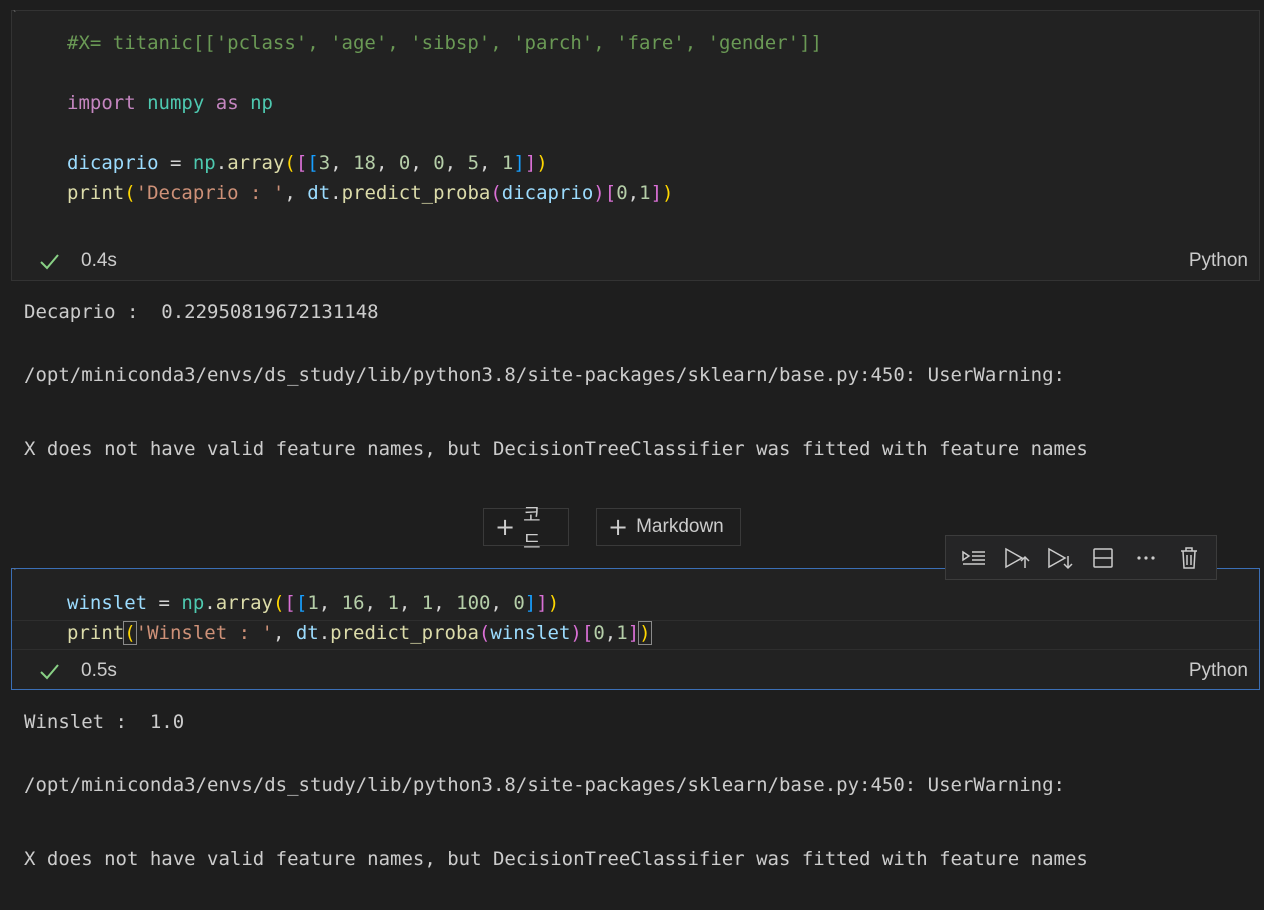 The height and width of the screenshot is (910, 1264). I want to click on code-token: 100, so click(473, 603).